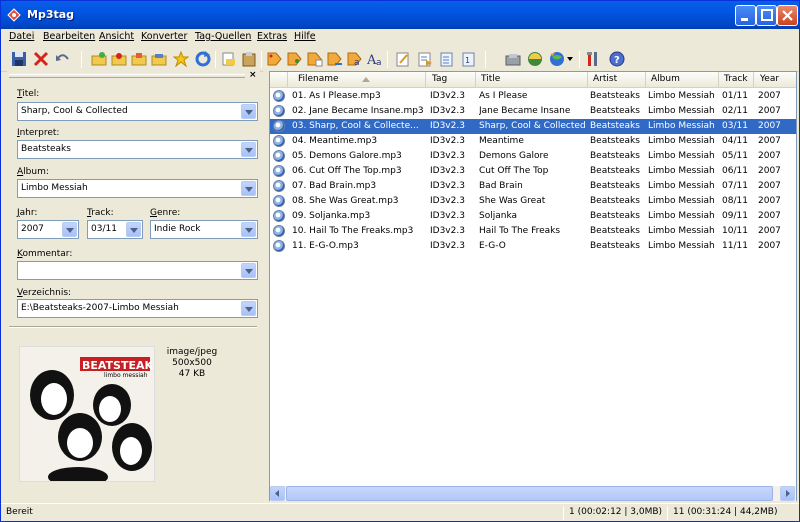 The image size is (800, 522). What do you see at coordinates (14, 15) in the screenshot?
I see `mp3tag-app-icon` at bounding box center [14, 15].